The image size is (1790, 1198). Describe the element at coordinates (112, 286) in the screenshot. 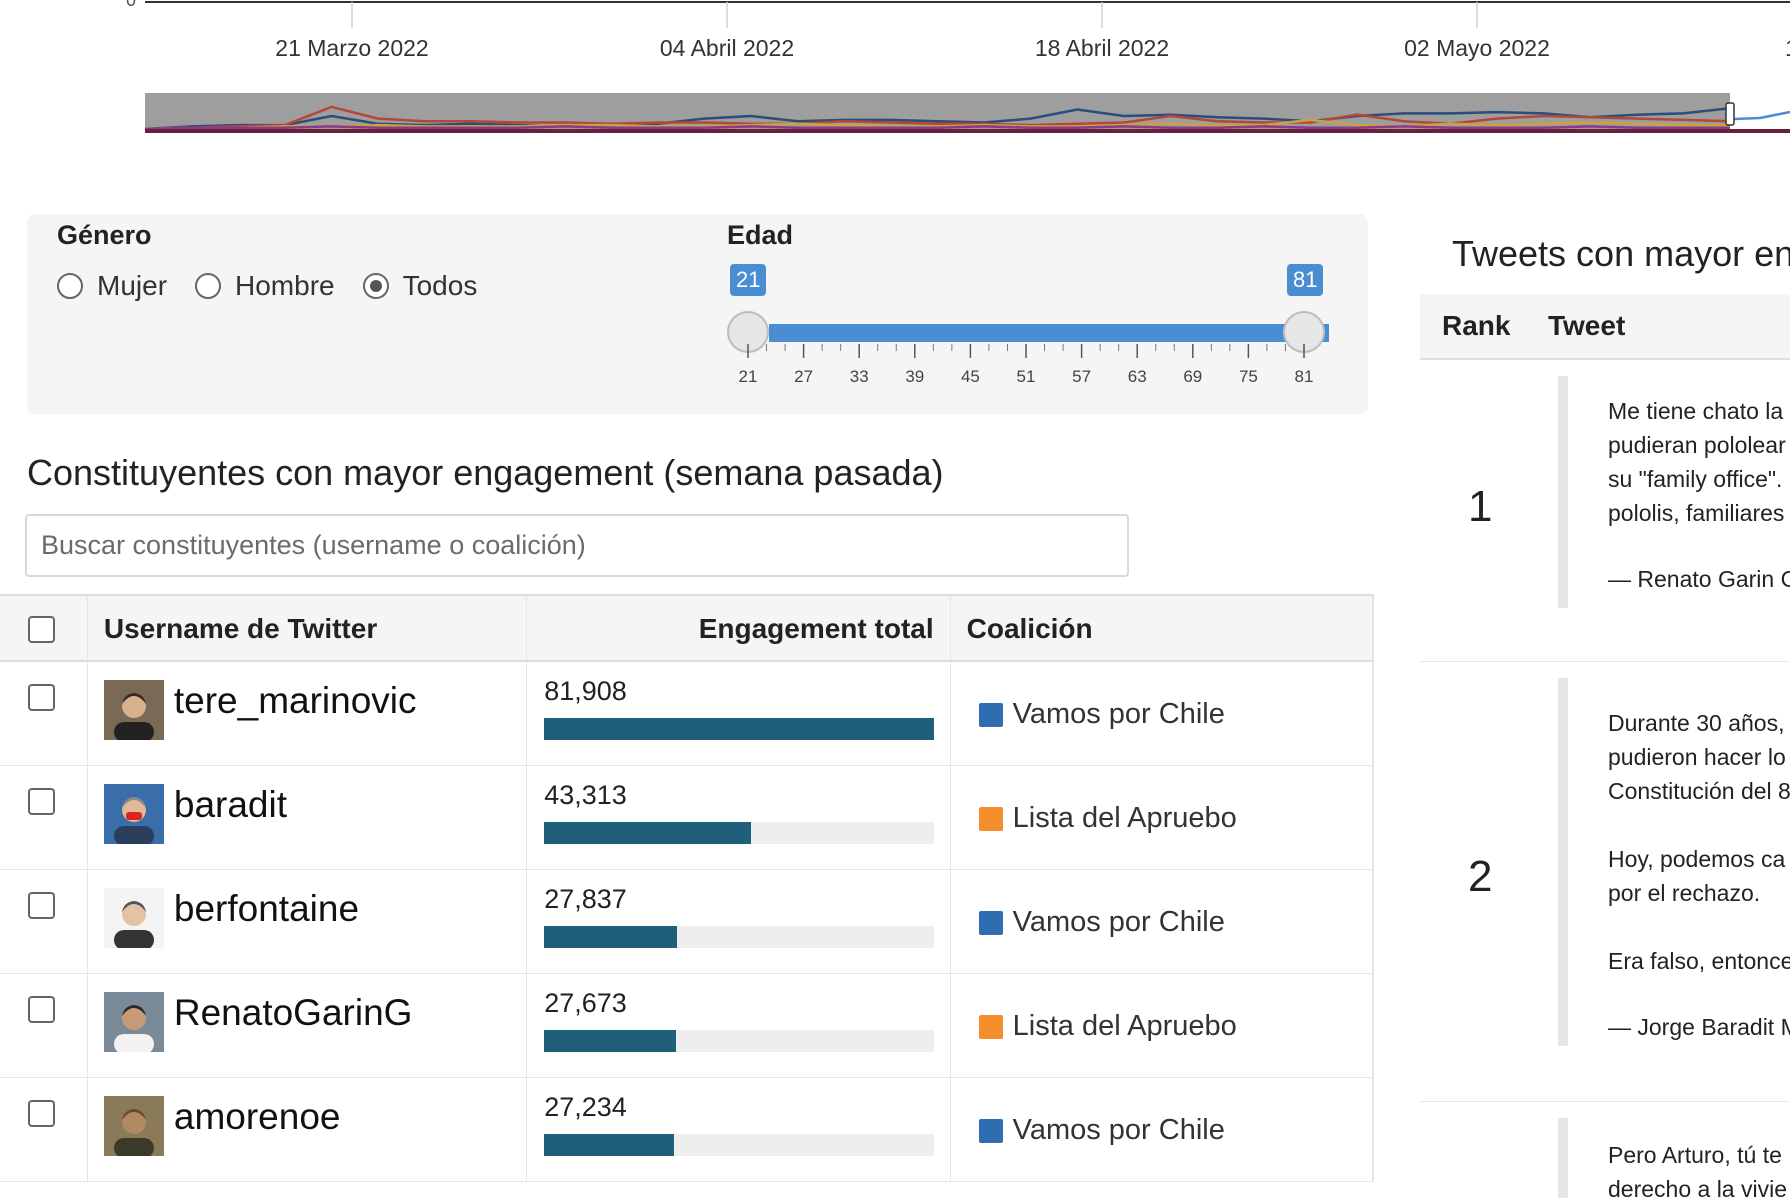

I see `gender-option-mujer: Mujer` at that location.